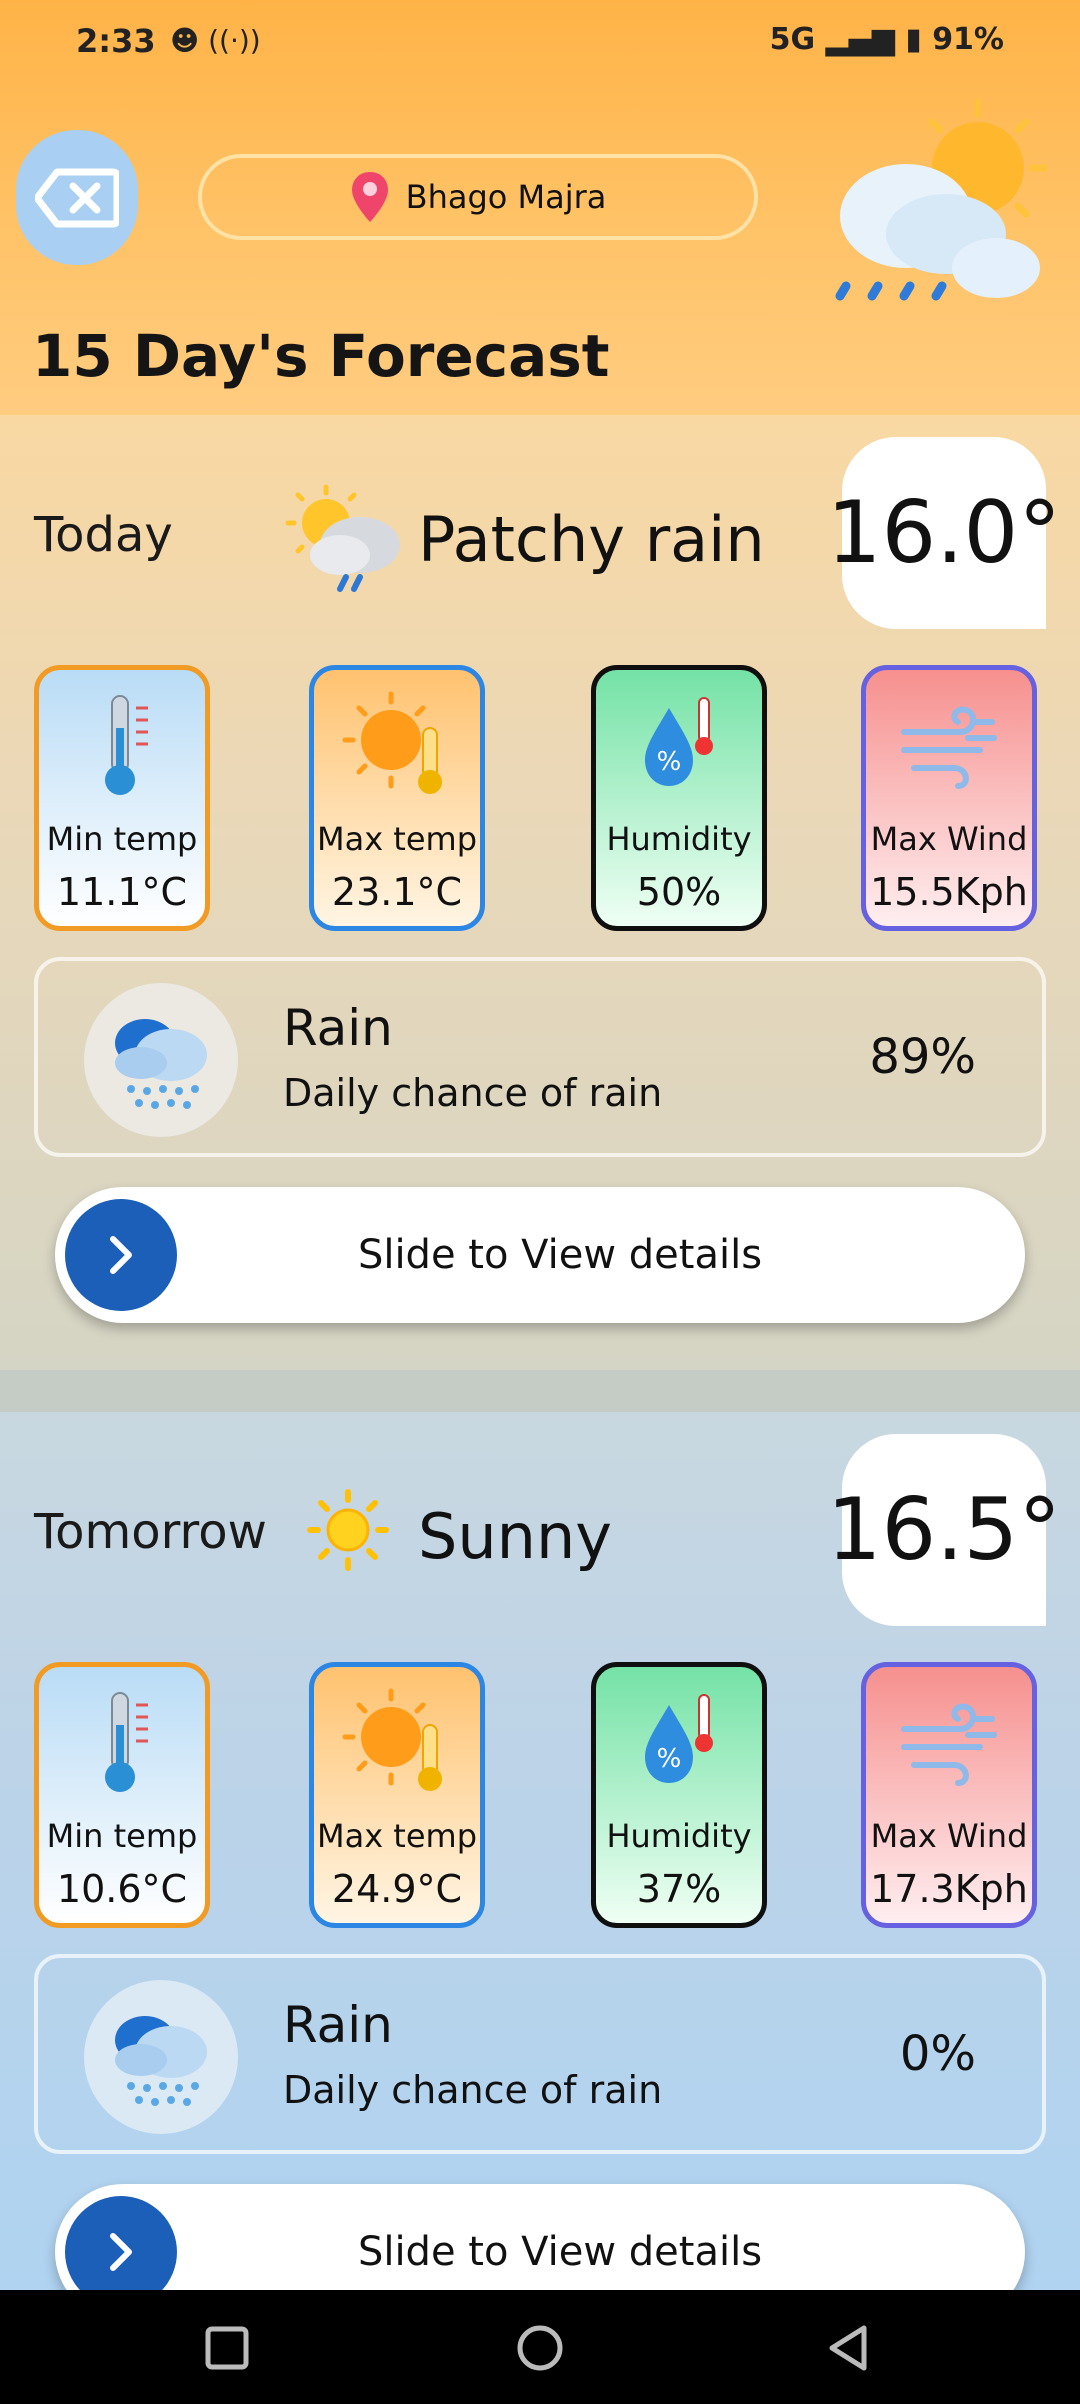 This screenshot has width=1080, height=2404. Describe the element at coordinates (949, 798) in the screenshot. I see `max-wind-card: Max Wind 15.5Kph` at that location.